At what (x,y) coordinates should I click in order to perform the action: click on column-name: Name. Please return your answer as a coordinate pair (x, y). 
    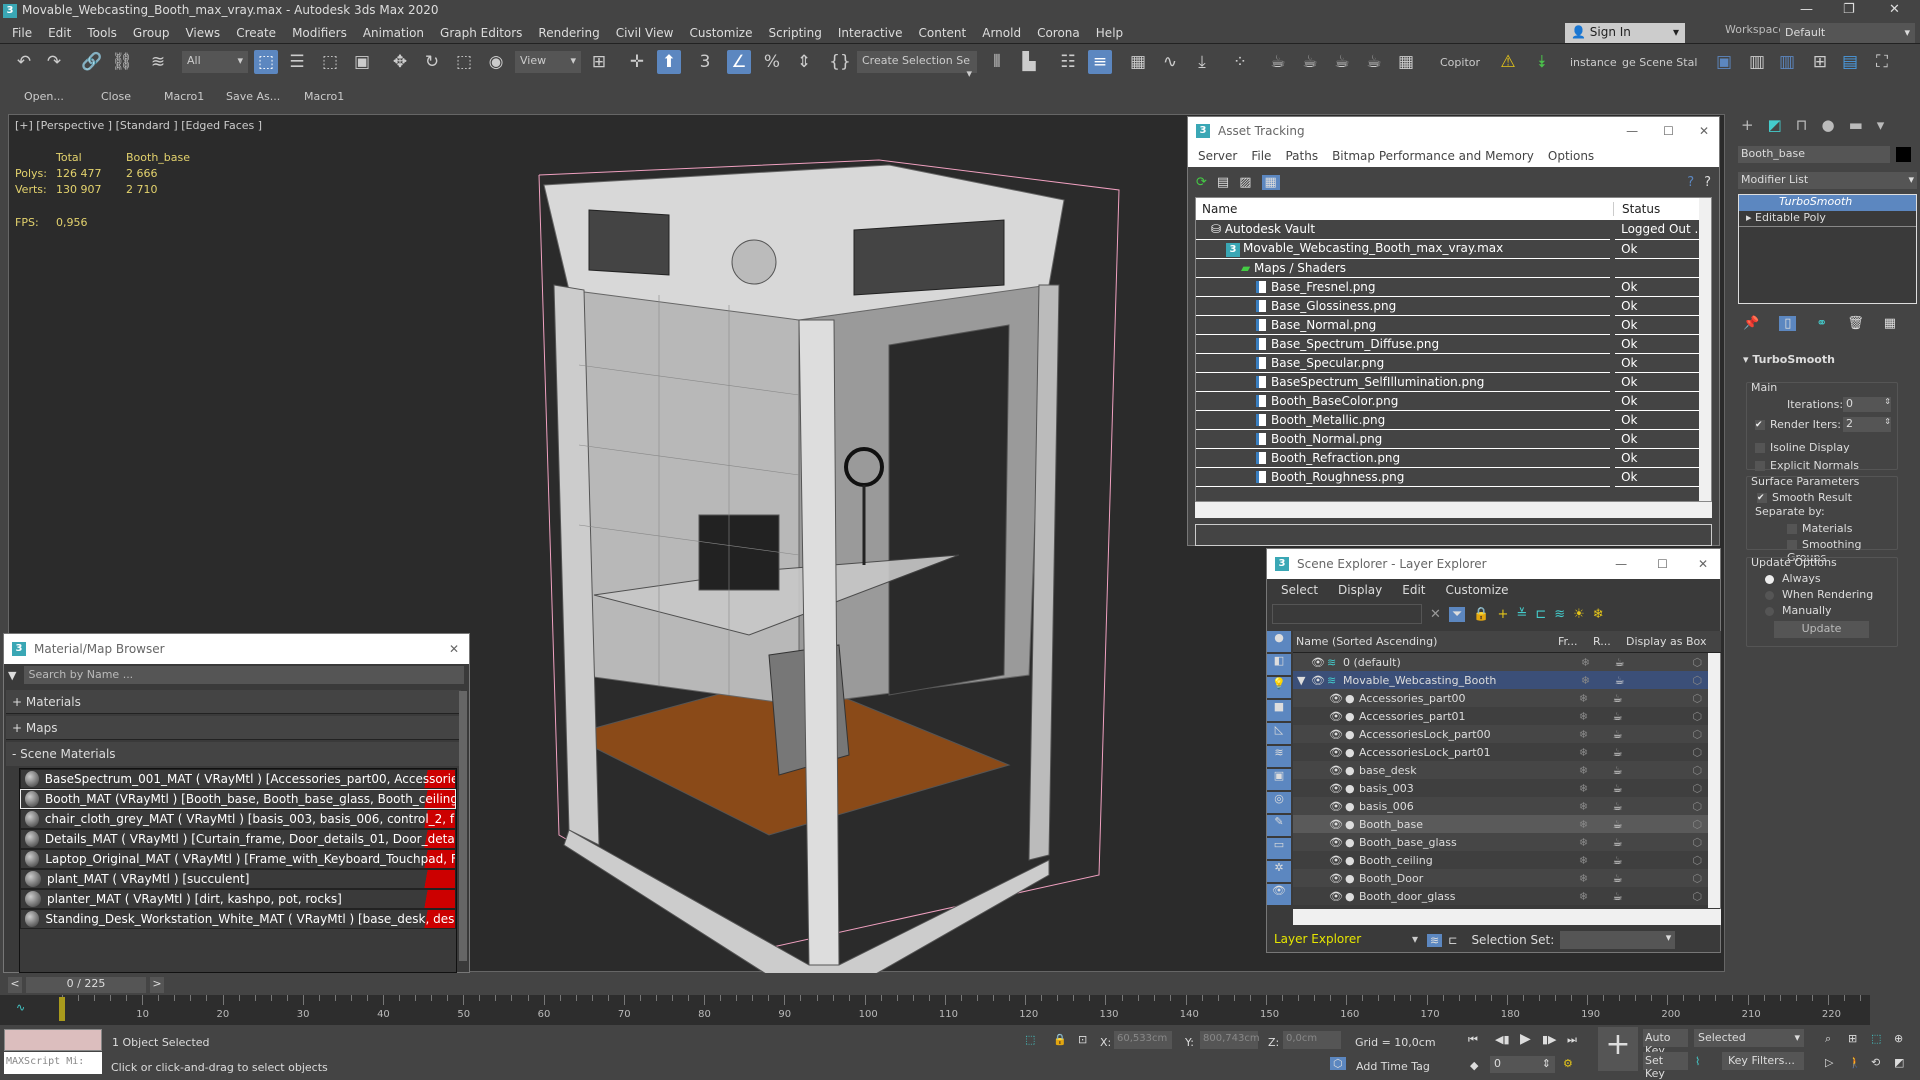
    Looking at the image, I should click on (1405, 209).